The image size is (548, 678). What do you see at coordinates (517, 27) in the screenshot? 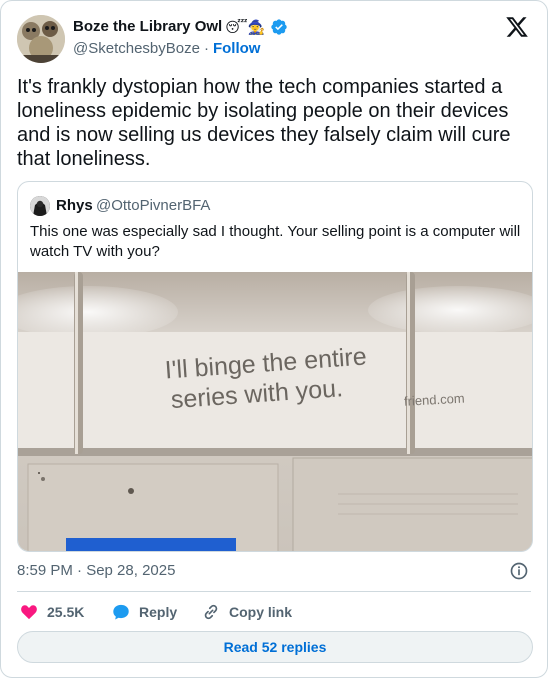
I see `x-logo-icon` at bounding box center [517, 27].